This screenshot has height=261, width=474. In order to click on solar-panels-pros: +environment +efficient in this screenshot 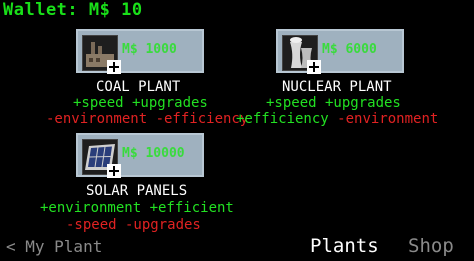, I will do `click(137, 208)`.